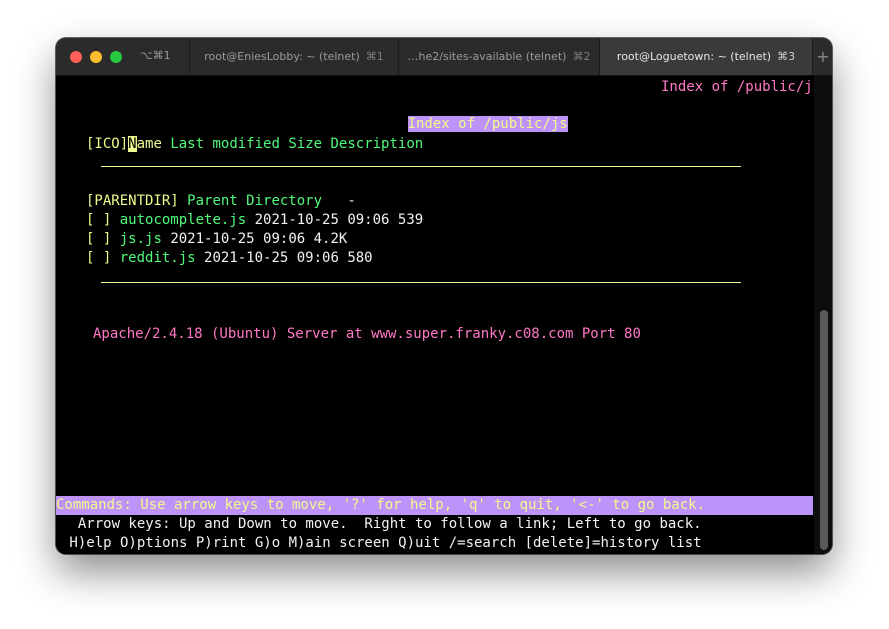 The width and height of the screenshot is (889, 629). What do you see at coordinates (462, 114) in the screenshot?
I see `page-heading: Index of /public/js` at bounding box center [462, 114].